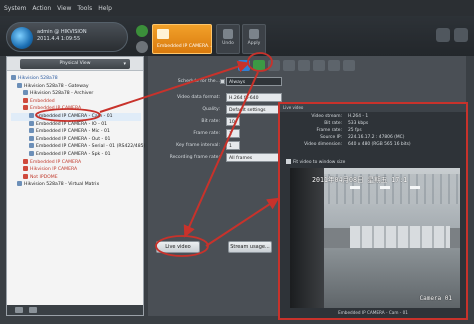 The height and width of the screenshot is (324, 474). What do you see at coordinates (373, 131) in the screenshot?
I see `stat-row: Frame rate: 25 fps` at bounding box center [373, 131].